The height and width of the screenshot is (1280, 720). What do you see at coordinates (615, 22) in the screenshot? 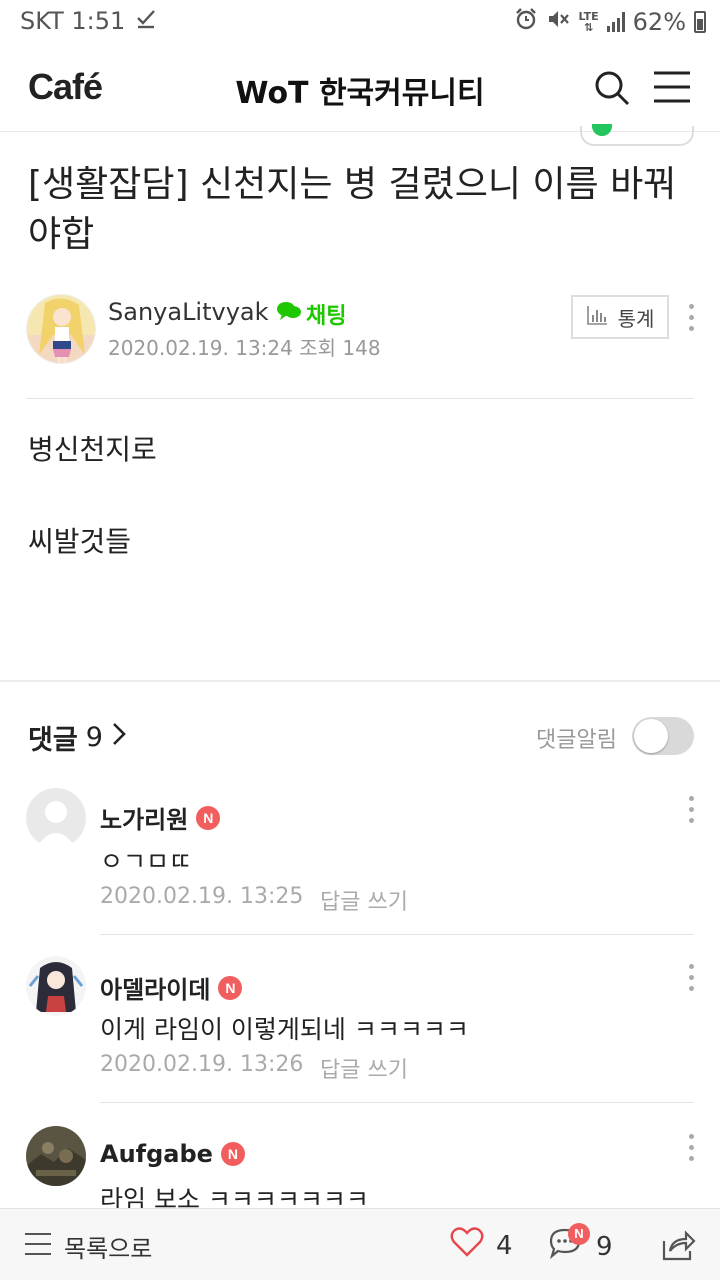
I see `signal-icon` at bounding box center [615, 22].